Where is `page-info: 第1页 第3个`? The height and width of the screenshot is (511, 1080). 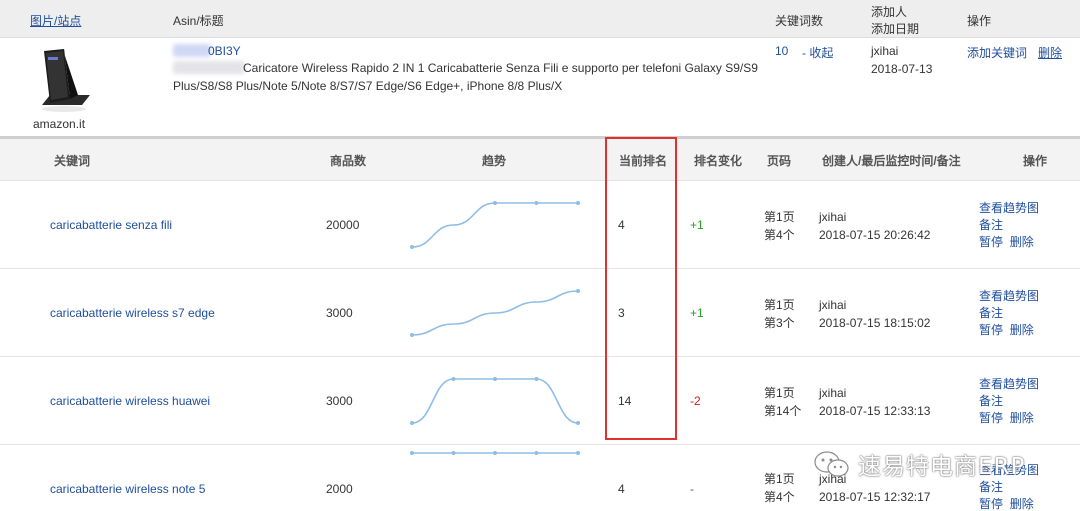
page-info: 第1页 第3个 is located at coordinates (779, 314).